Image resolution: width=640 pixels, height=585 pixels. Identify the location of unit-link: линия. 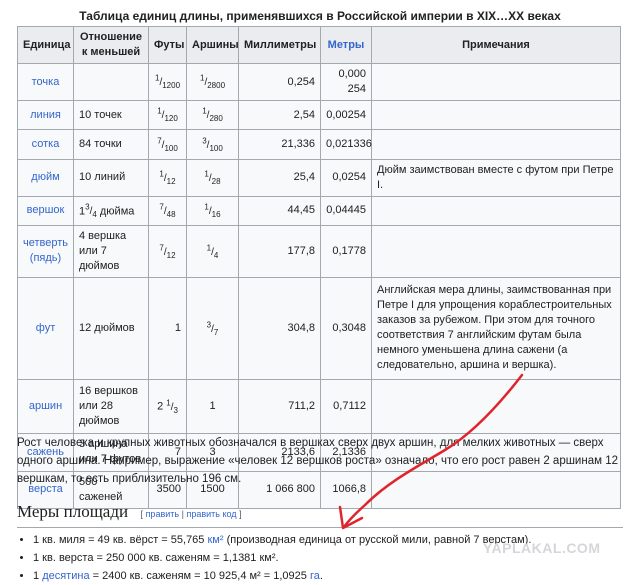
(45, 115).